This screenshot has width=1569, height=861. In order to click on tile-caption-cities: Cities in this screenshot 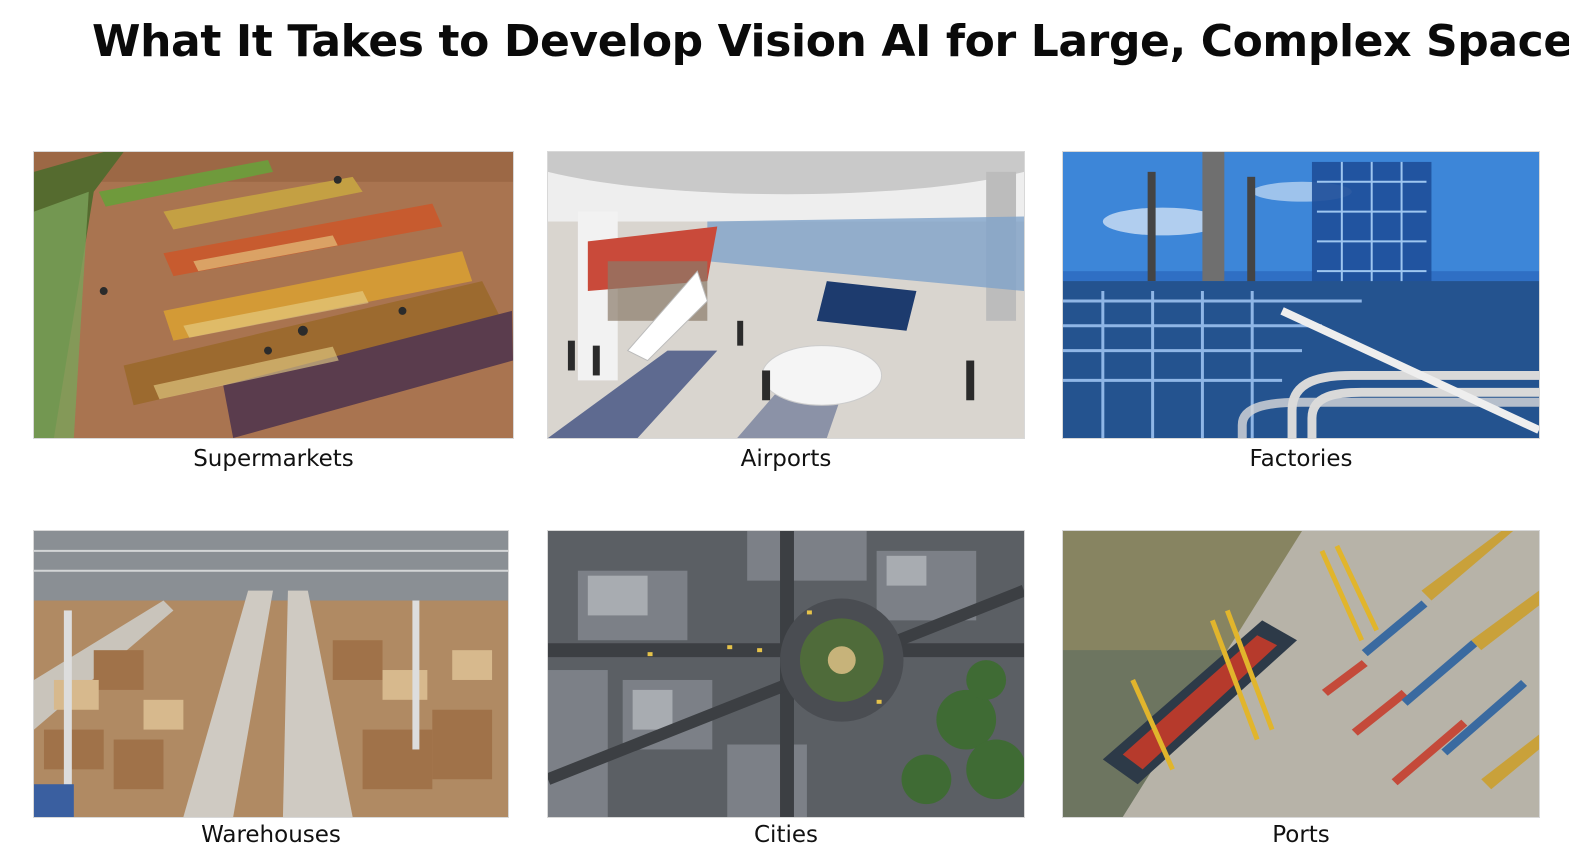, I will do `click(786, 835)`.